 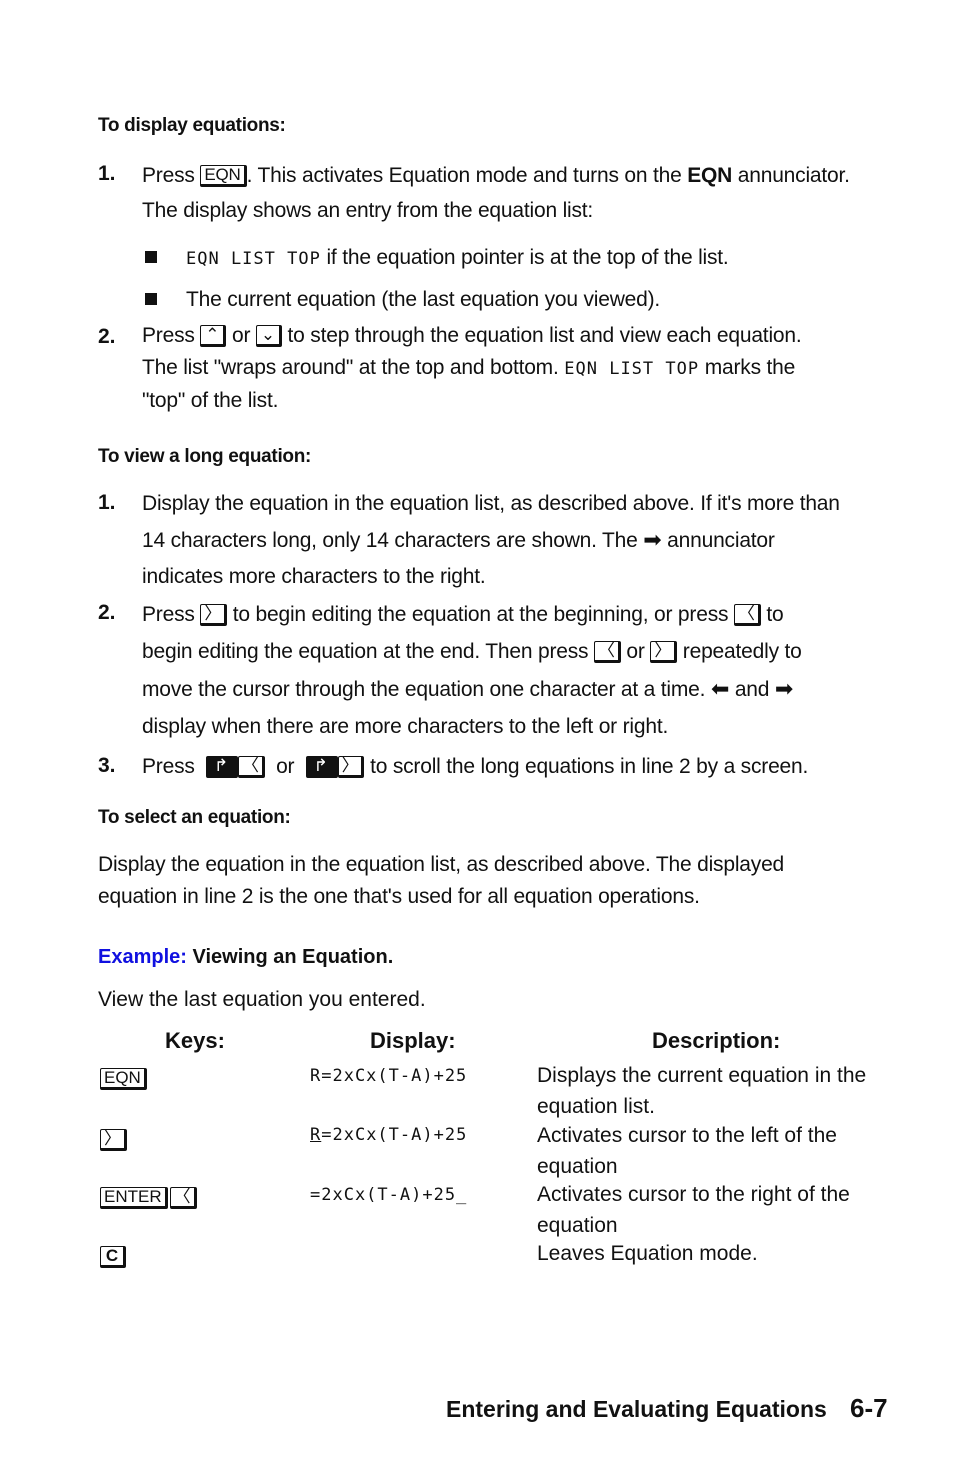 I want to click on enter-key: ENTER, so click(x=134, y=1198).